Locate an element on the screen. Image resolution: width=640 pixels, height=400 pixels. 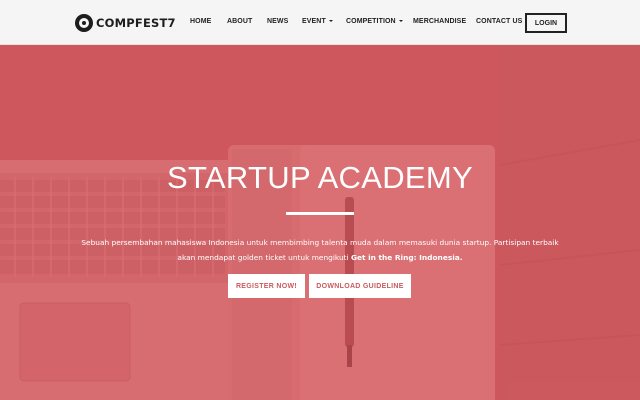
nav-merchandise: MERCHANDISE is located at coordinates (439, 21).